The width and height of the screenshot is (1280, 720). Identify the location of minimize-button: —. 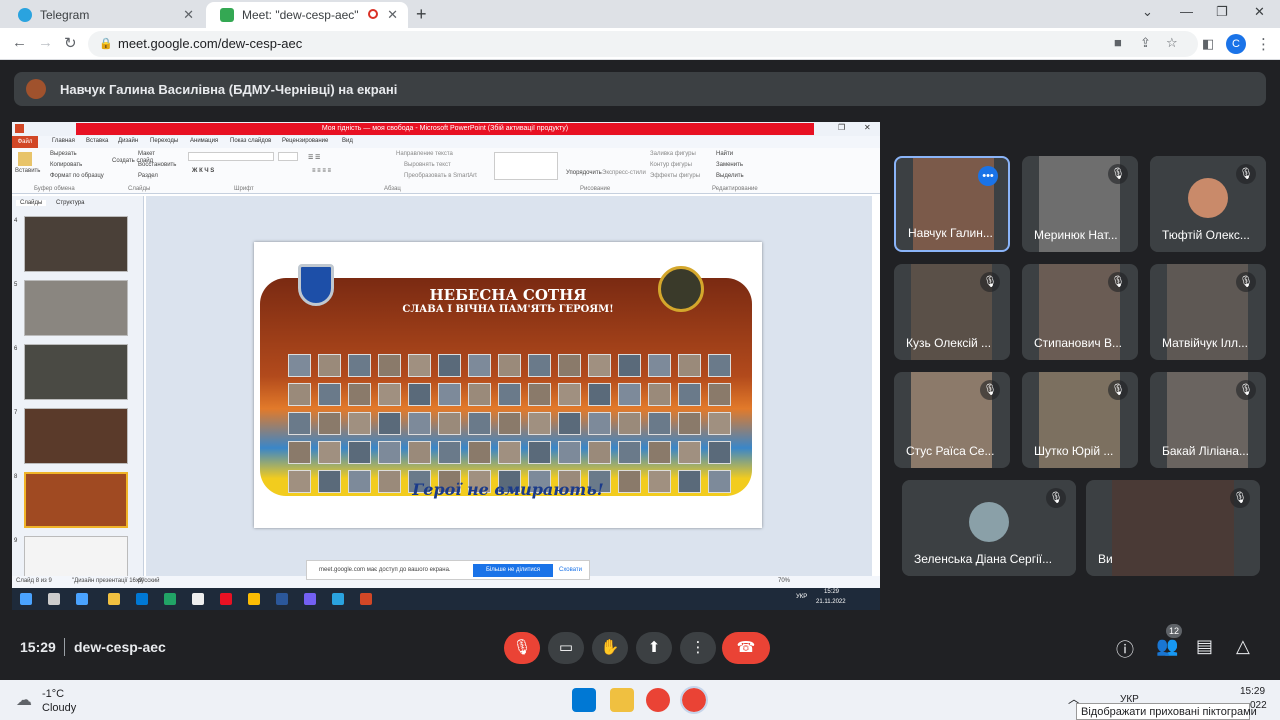
(1186, 11).